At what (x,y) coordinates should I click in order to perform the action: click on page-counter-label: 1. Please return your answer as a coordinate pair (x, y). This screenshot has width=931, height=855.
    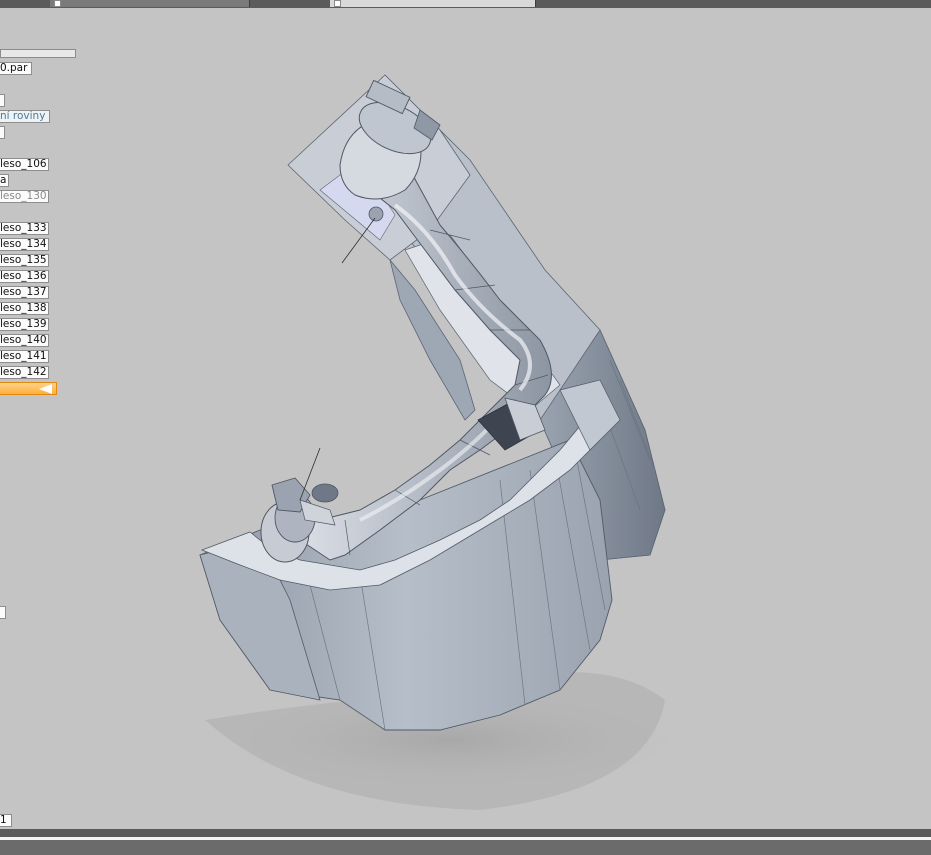
    Looking at the image, I should click on (3, 820).